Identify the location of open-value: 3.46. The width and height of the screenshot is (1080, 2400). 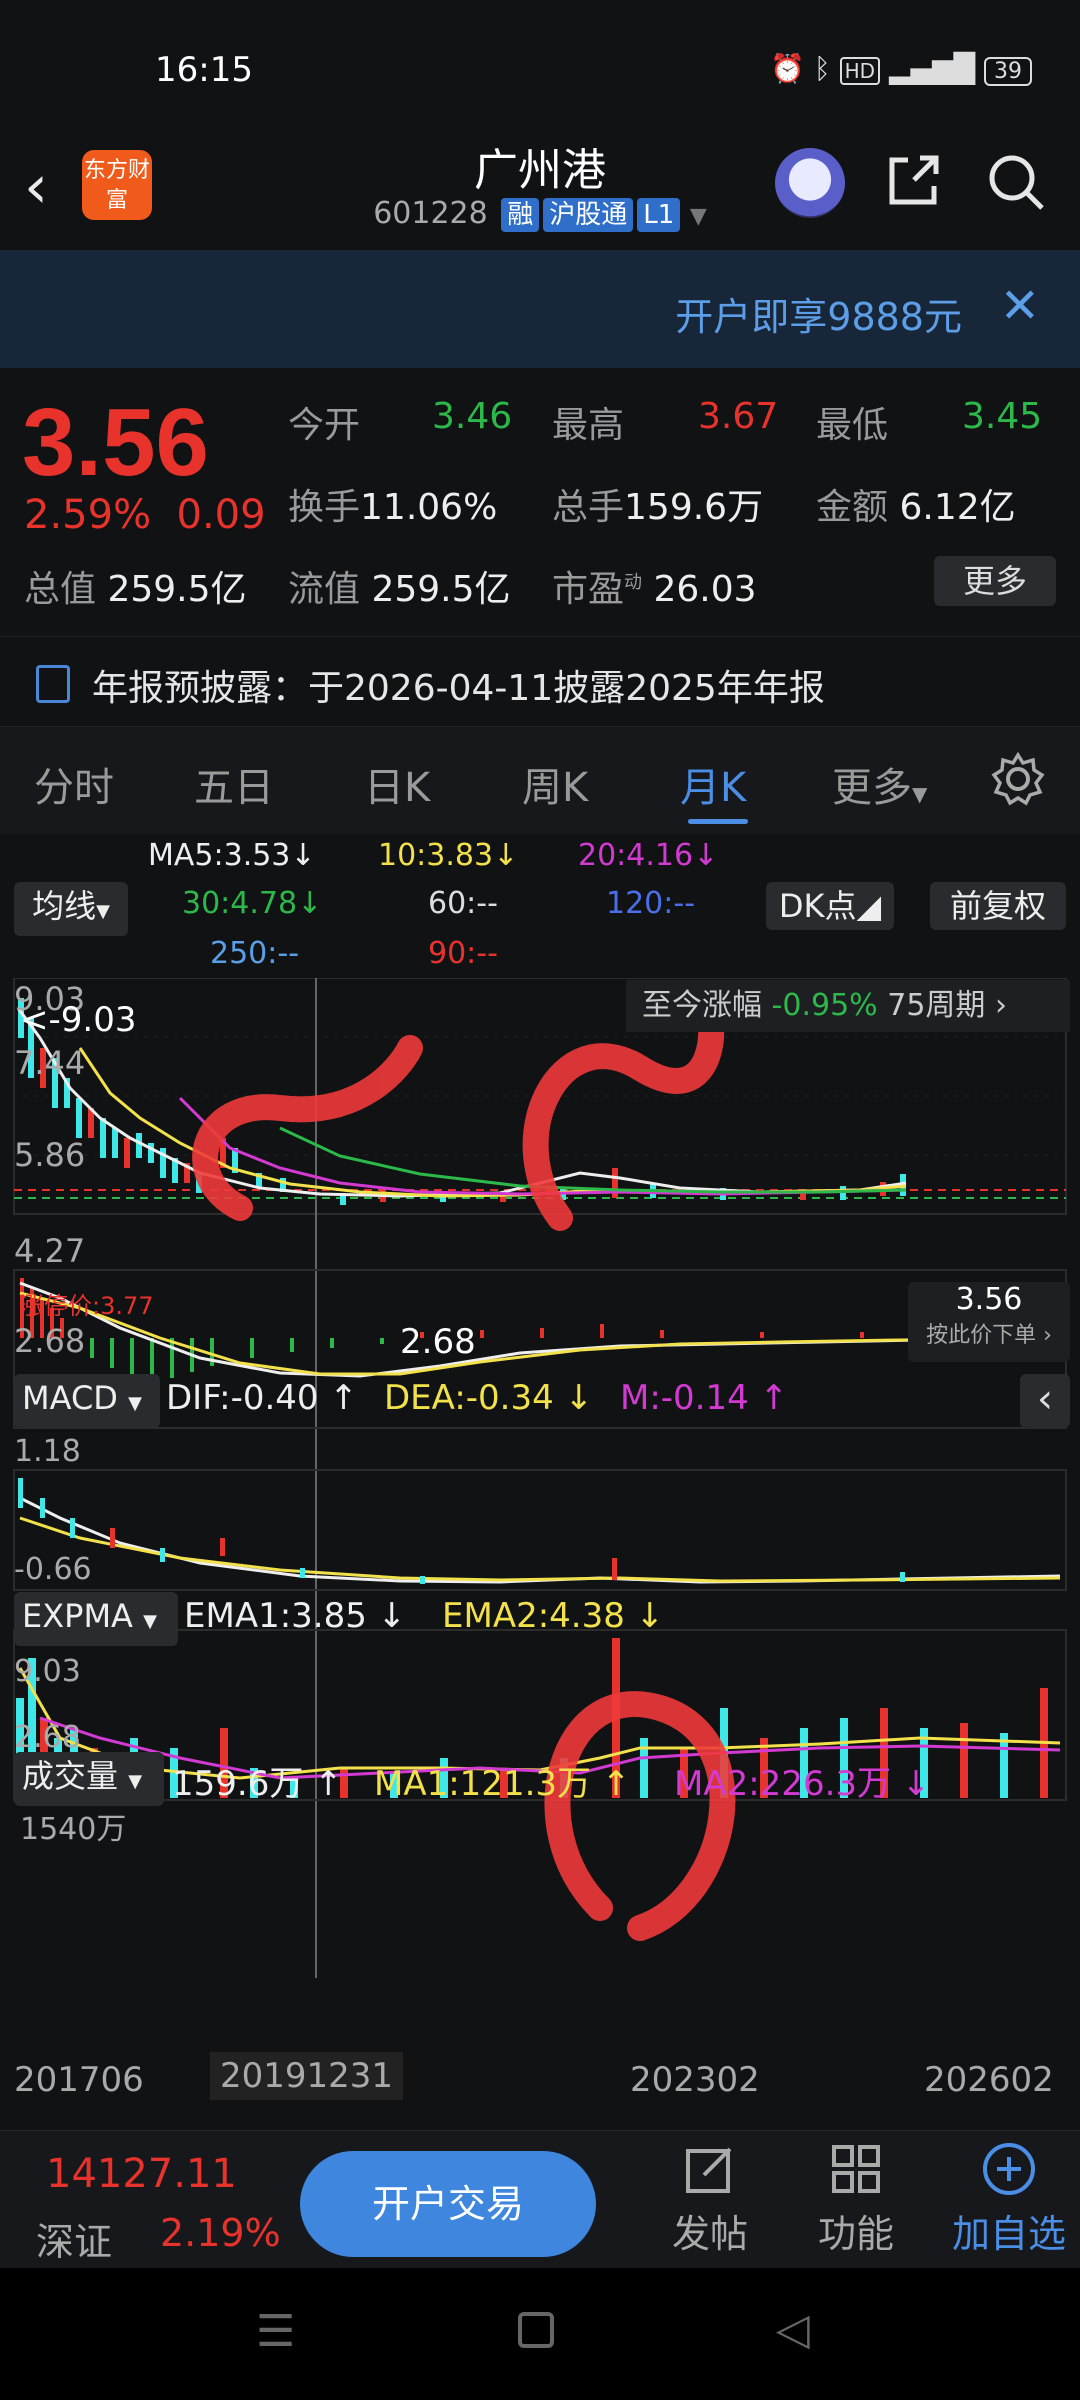
(472, 416).